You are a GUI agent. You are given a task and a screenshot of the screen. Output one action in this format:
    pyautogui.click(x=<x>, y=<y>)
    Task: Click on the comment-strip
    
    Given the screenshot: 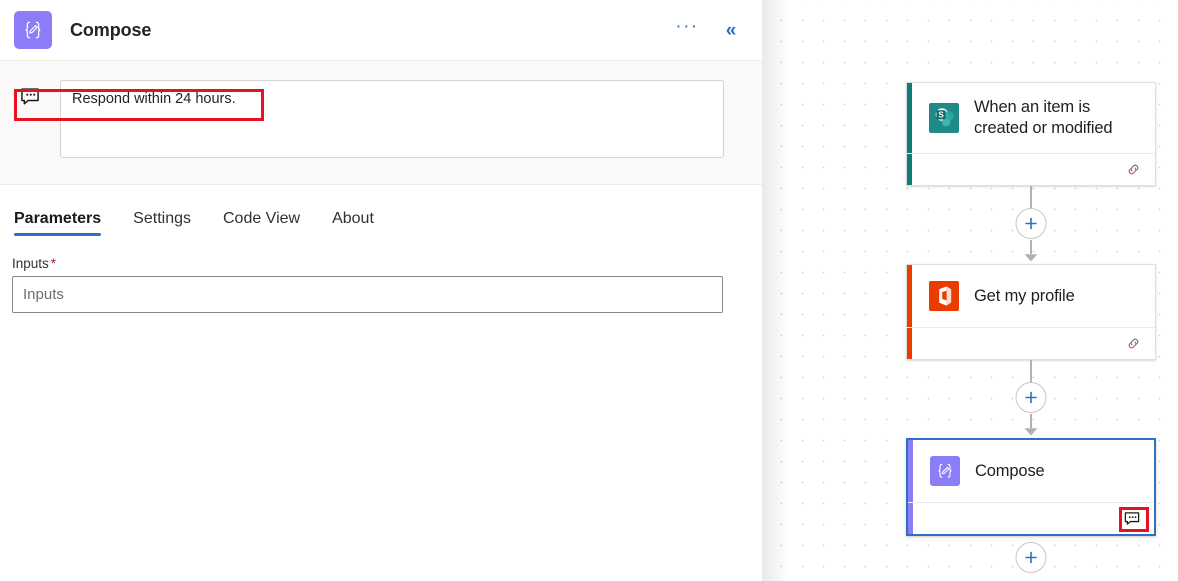 What is the action you would take?
    pyautogui.click(x=381, y=122)
    